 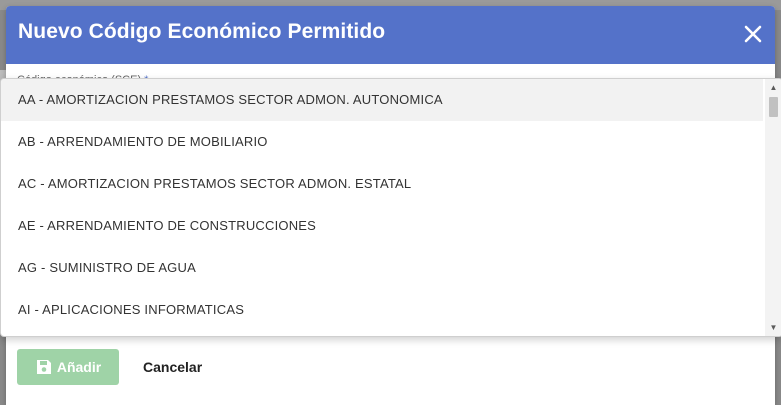 I want to click on close-button, so click(x=753, y=34).